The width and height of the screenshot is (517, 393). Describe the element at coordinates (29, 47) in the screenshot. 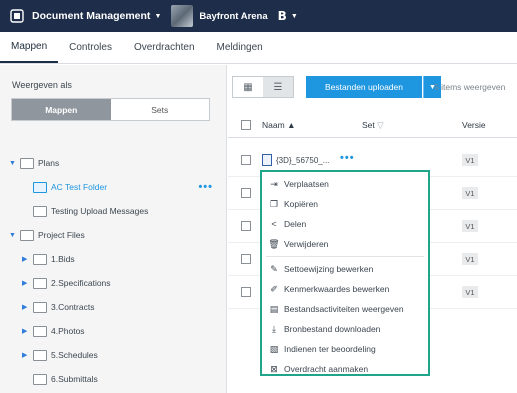

I see `tab-mappen: Mappen` at that location.